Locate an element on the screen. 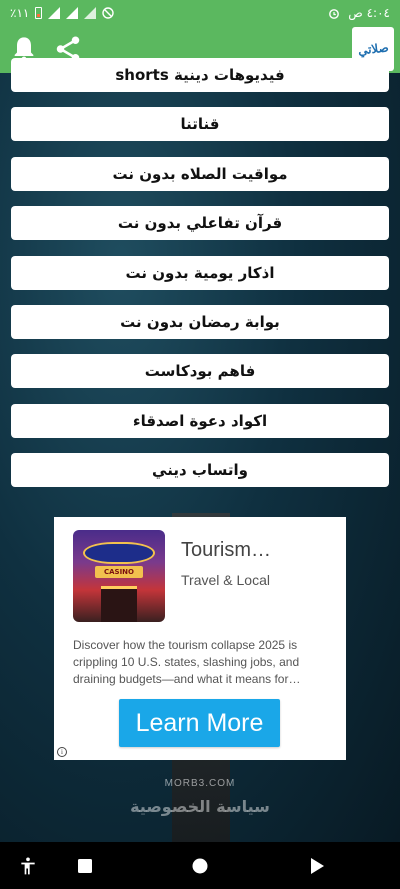  ad-image: CASINO is located at coordinates (119, 576).